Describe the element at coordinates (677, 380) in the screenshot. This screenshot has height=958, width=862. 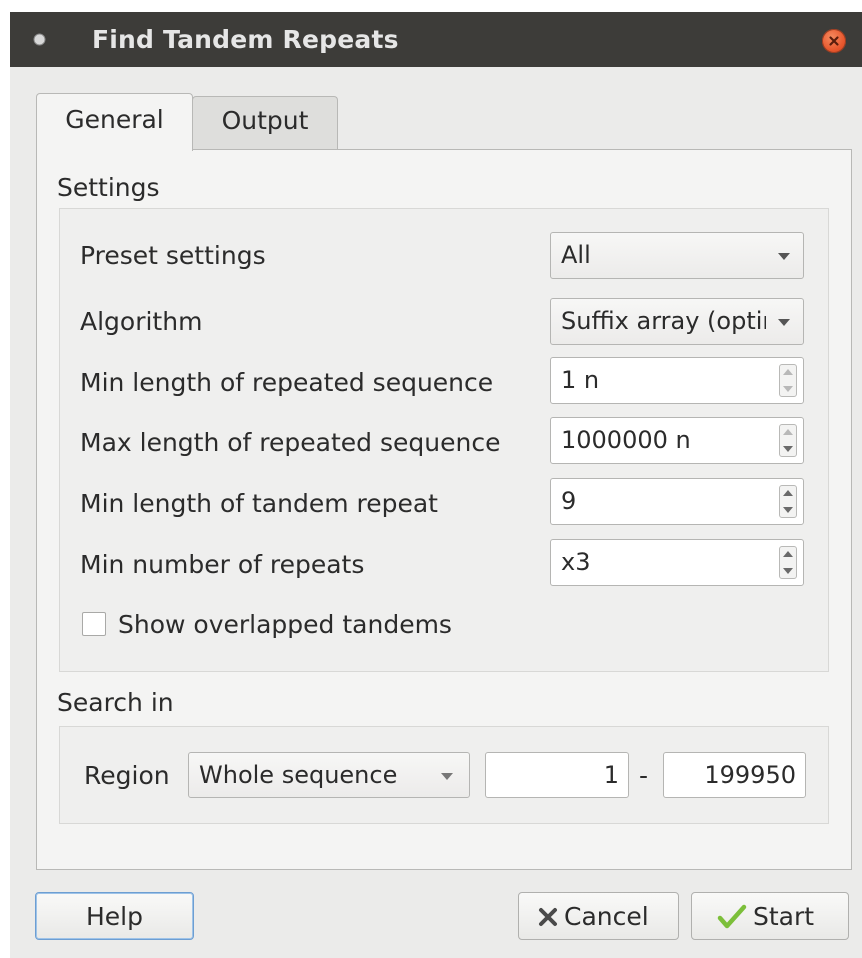
I see `min-repeated-length-spinbox: 1 n` at that location.